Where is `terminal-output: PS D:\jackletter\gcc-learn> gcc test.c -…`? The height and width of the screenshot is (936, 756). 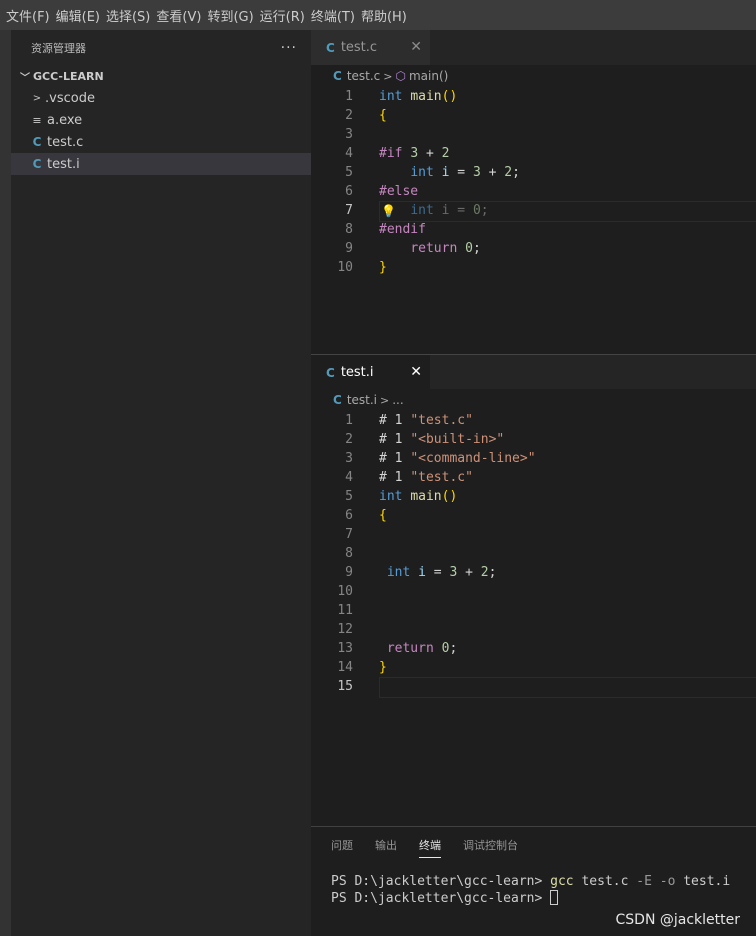 terminal-output: PS D:\jackletter\gcc-learn> gcc test.c -… is located at coordinates (530, 890).